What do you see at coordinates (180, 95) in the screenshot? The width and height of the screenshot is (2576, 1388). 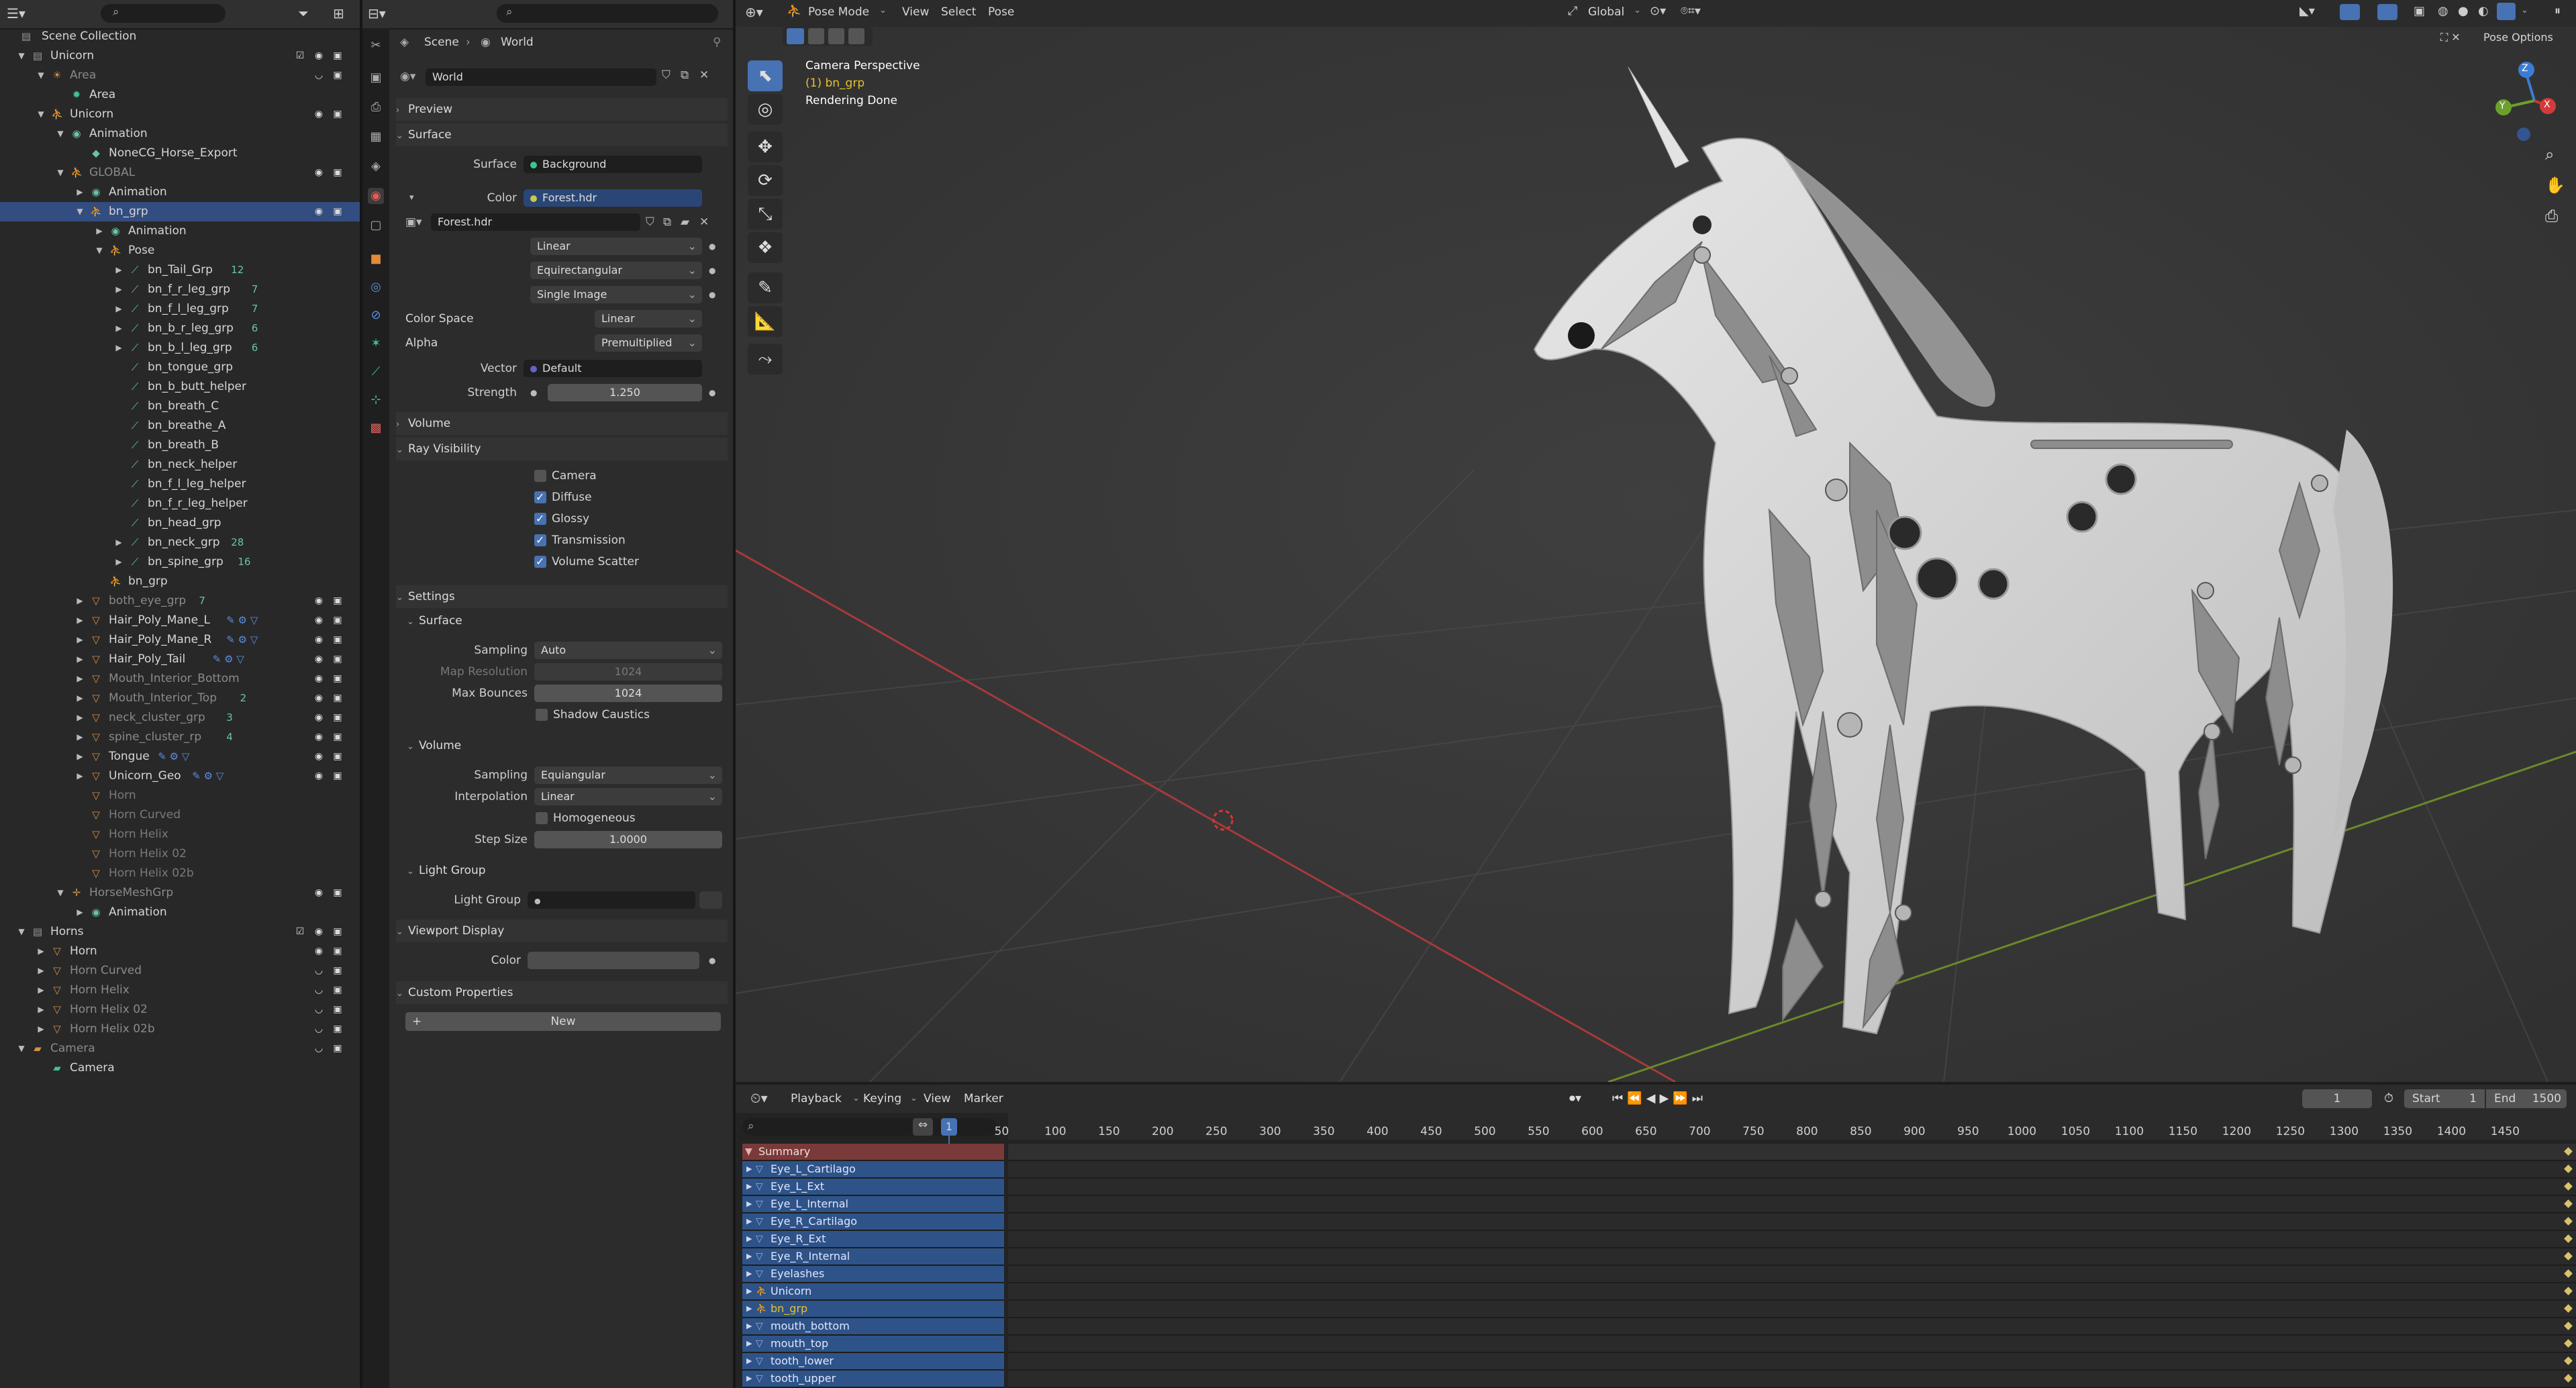 I see `outliner-row: ✹ Area` at bounding box center [180, 95].